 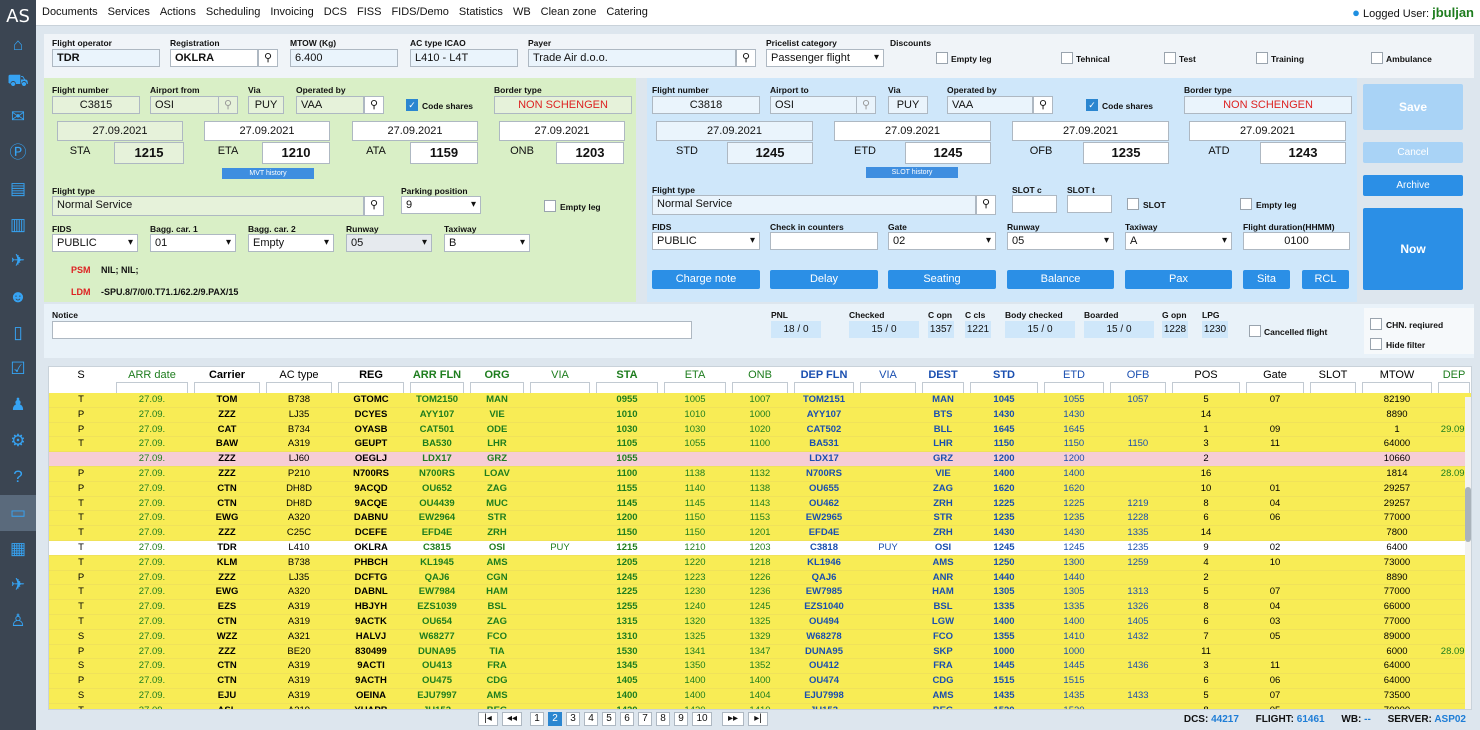 What do you see at coordinates (1133, 204) in the screenshot?
I see `slot-checkbox` at bounding box center [1133, 204].